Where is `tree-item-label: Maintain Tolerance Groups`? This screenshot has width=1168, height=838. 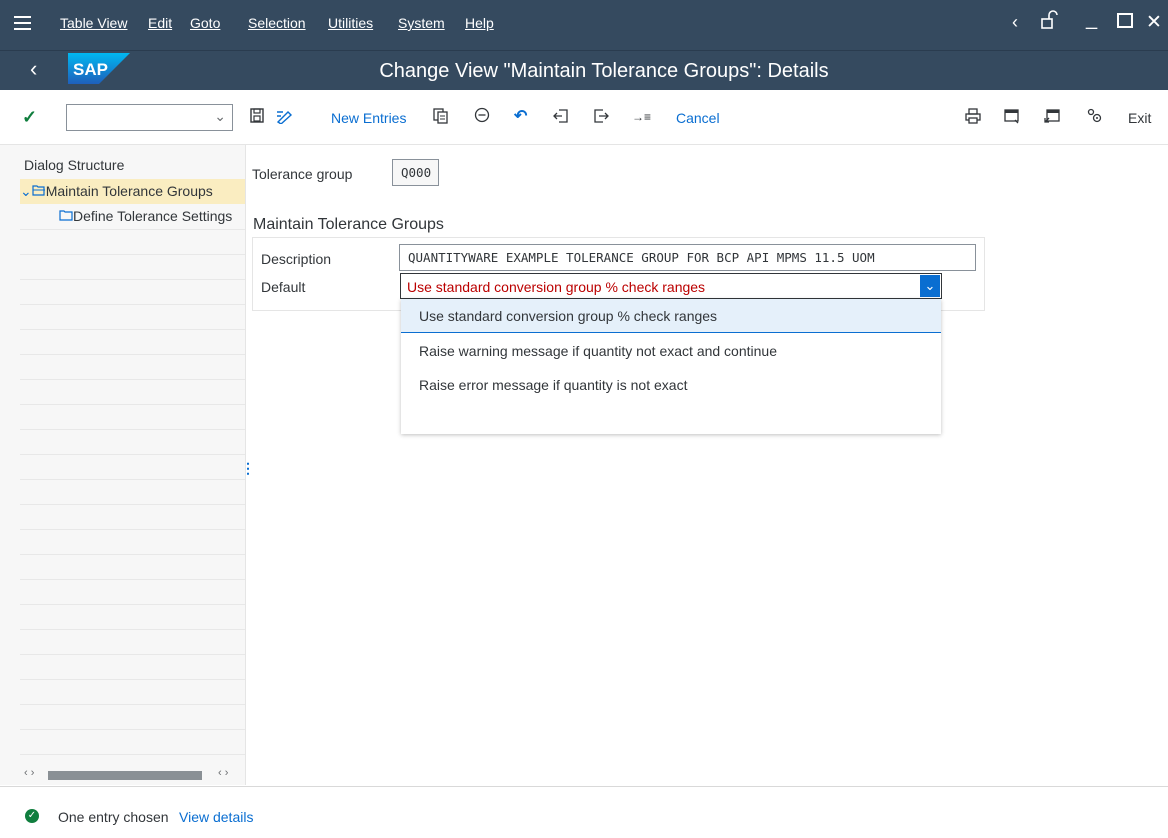
tree-item-label: Maintain Tolerance Groups is located at coordinates (129, 191).